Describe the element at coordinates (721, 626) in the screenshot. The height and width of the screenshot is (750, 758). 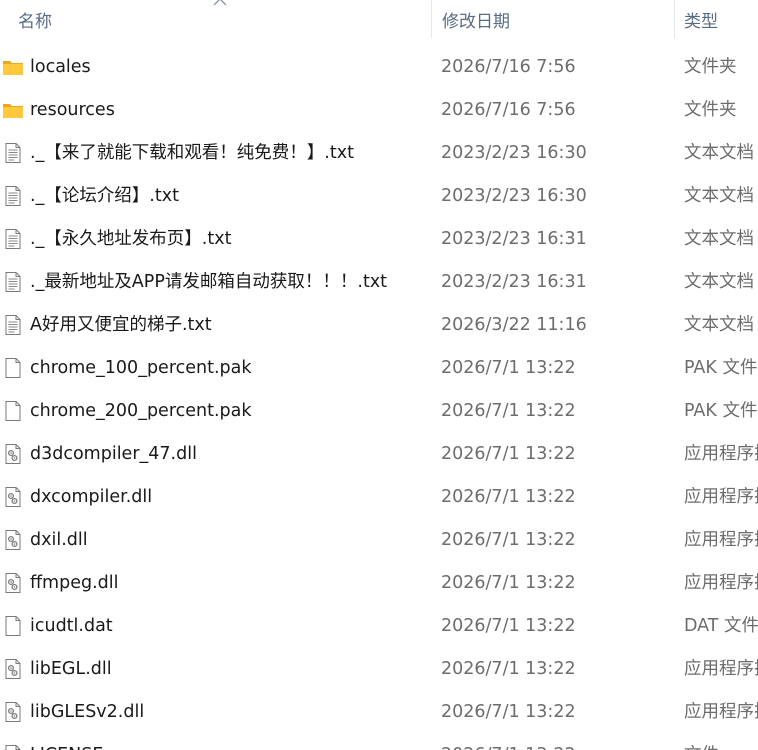
I see `file-type: DAT 文件` at that location.